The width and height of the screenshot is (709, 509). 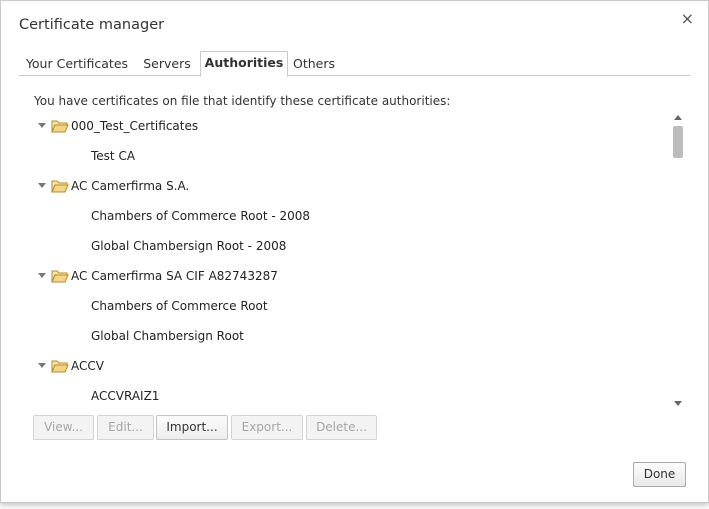 I want to click on tab-your-certificates: Your Certificates, so click(x=77, y=64).